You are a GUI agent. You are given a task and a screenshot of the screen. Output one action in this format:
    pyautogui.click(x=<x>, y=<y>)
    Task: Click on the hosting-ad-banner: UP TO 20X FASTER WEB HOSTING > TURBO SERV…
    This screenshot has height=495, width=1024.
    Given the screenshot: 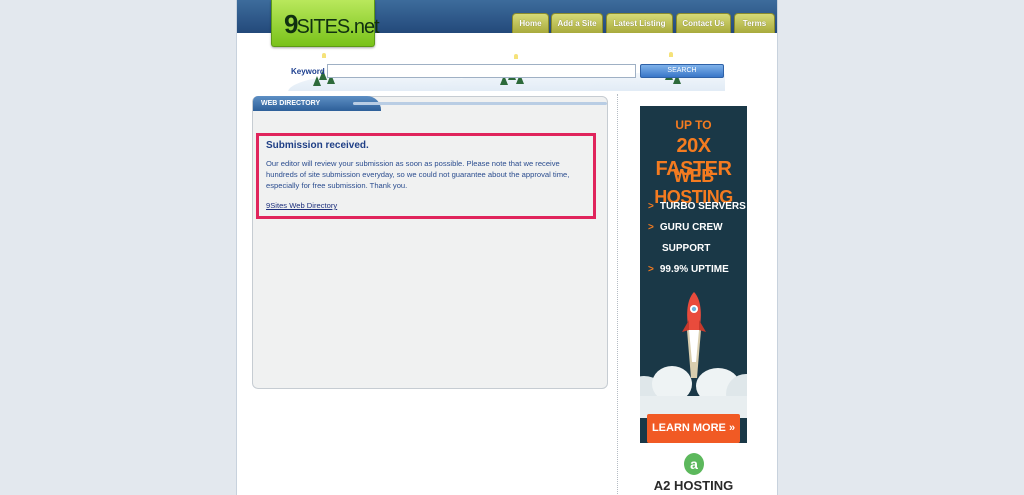 What is the action you would take?
    pyautogui.click(x=693, y=300)
    